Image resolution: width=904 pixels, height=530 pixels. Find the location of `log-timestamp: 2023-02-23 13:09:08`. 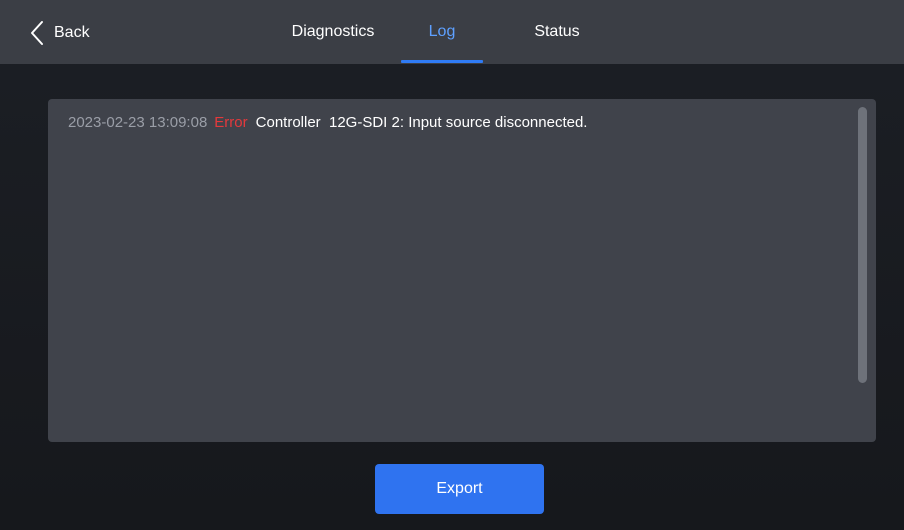

log-timestamp: 2023-02-23 13:09:08 is located at coordinates (138, 122).